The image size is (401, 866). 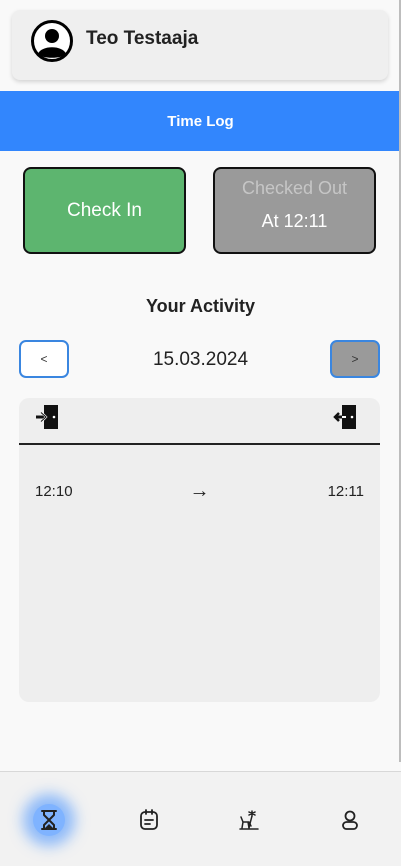 I want to click on page-title: Time Log, so click(x=200, y=121).